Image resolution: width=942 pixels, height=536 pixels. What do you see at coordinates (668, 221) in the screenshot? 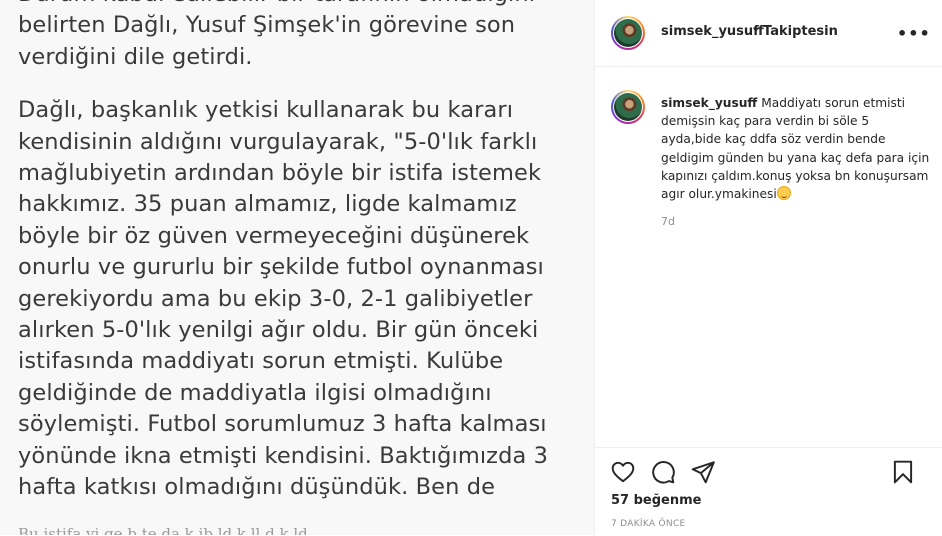
I see `comment-timestamp: 7d` at bounding box center [668, 221].